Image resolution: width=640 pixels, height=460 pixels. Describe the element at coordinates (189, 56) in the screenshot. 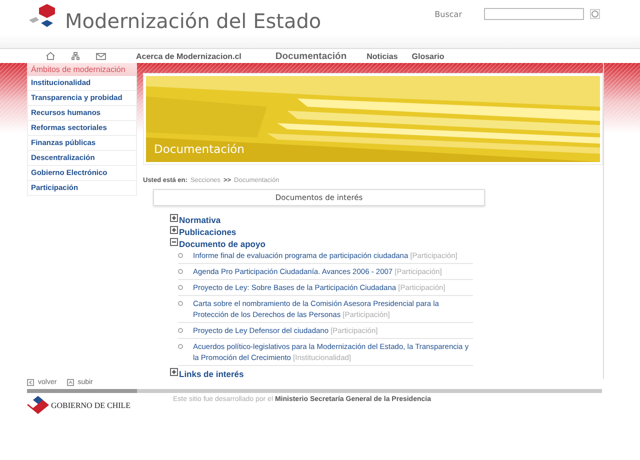

I see `nav-link: Acerca de Modernizacion.cl` at that location.